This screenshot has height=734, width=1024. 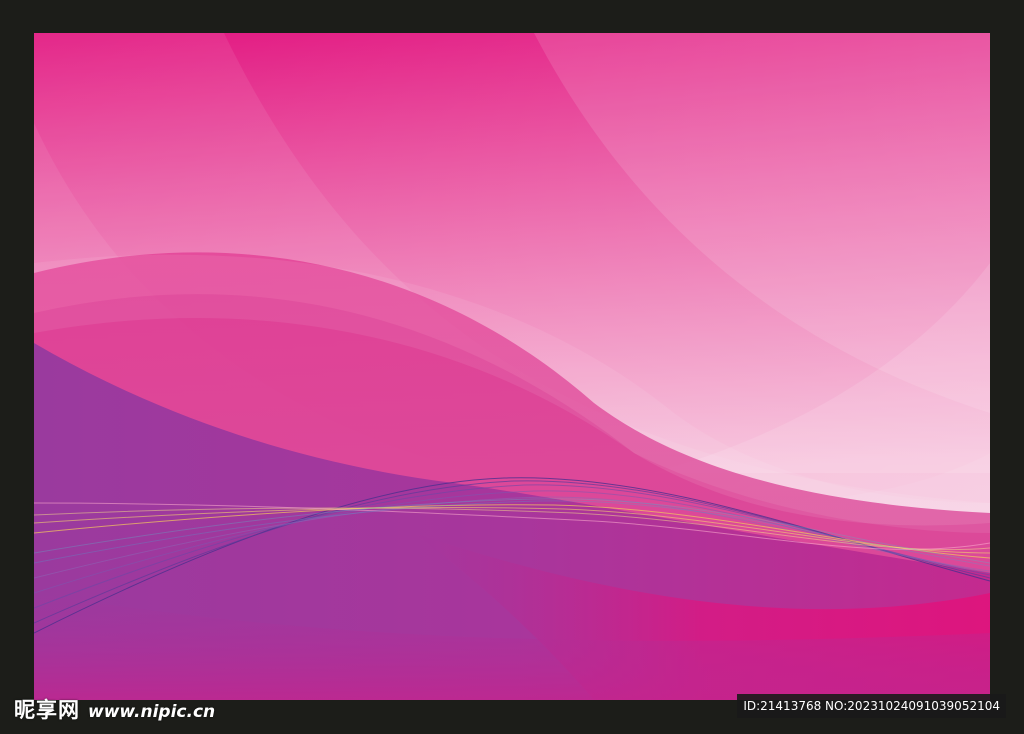 What do you see at coordinates (871, 706) in the screenshot?
I see `watermark-id-label: ID:21413768 NO:20231024091039052104` at bounding box center [871, 706].